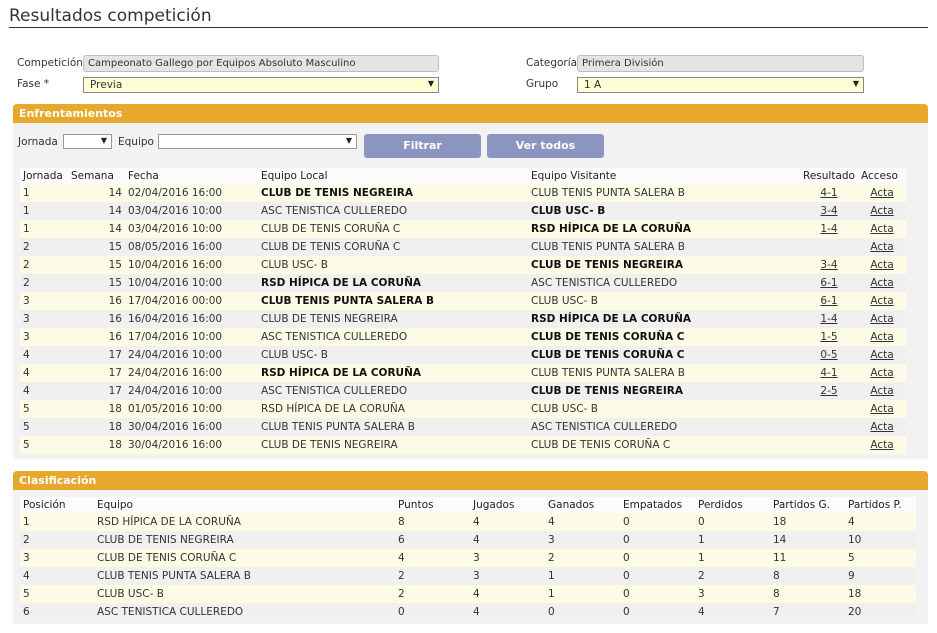  What do you see at coordinates (96, 176) in the screenshot?
I see `col-semana: Semana` at bounding box center [96, 176].